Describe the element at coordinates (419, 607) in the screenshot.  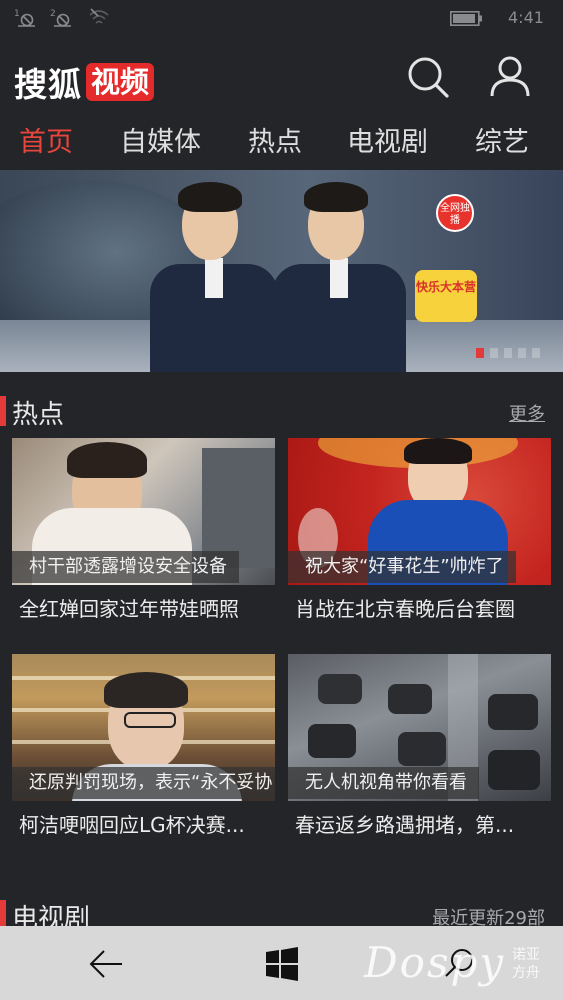
I see `video-title: 肖战在北京春晚后台套圈` at that location.